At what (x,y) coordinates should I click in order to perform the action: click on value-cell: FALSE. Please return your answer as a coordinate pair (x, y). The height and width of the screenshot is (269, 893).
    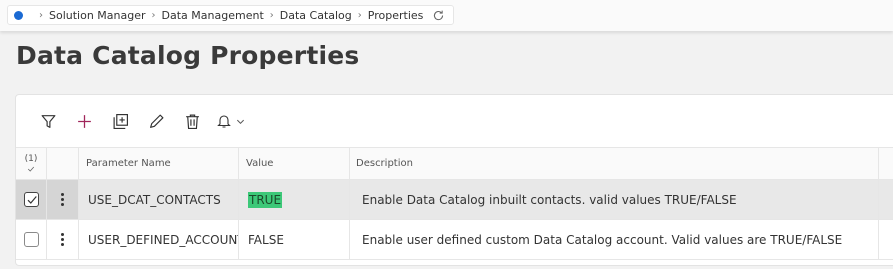
    Looking at the image, I should click on (294, 239).